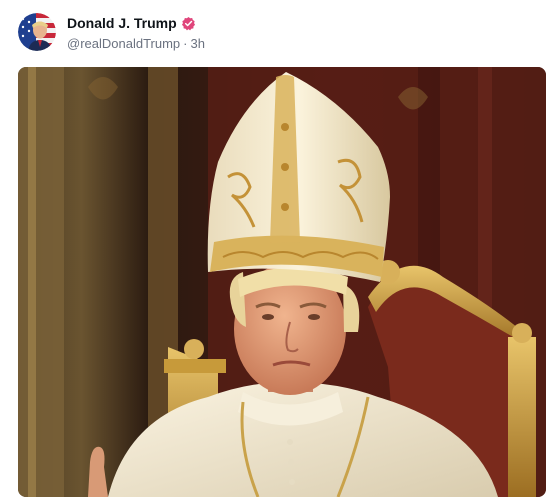 The width and height of the screenshot is (548, 500). Describe the element at coordinates (188, 23) in the screenshot. I see `verified-badge-icon` at that location.